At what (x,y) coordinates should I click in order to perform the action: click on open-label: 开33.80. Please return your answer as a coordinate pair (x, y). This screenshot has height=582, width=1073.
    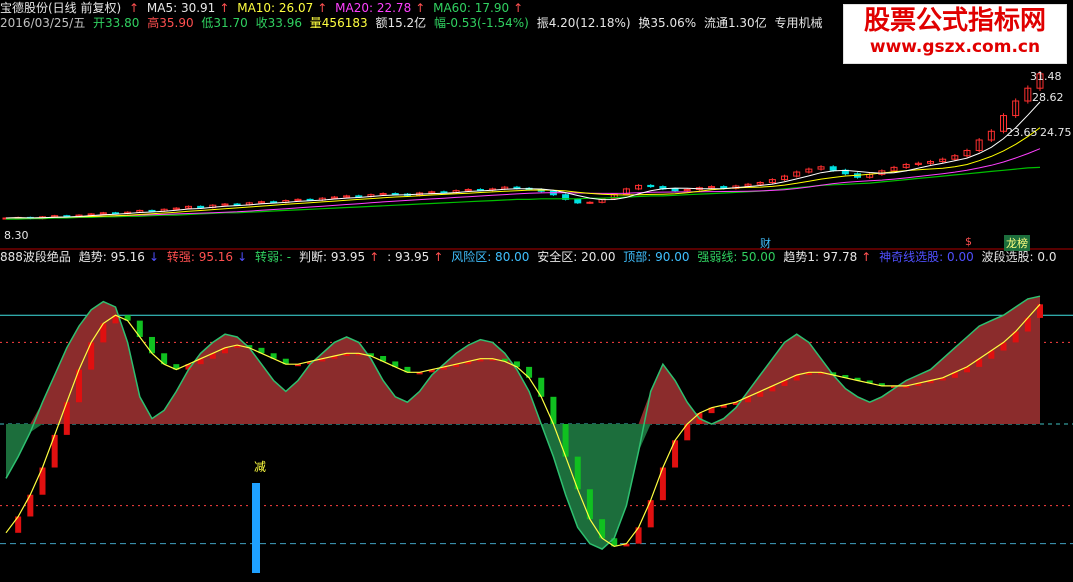
    Looking at the image, I should click on (116, 23).